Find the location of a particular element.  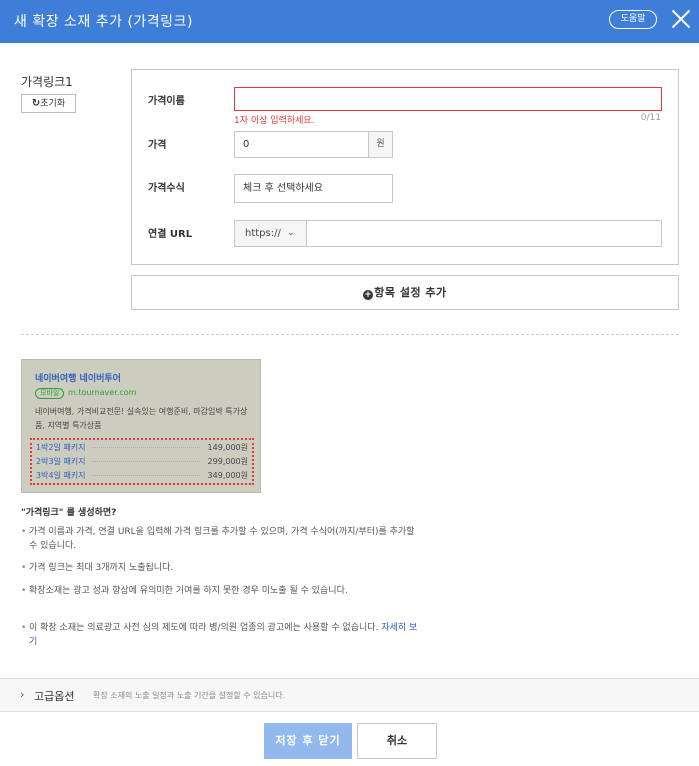

add-item-button: + 항목 설정 추가 is located at coordinates (405, 292).